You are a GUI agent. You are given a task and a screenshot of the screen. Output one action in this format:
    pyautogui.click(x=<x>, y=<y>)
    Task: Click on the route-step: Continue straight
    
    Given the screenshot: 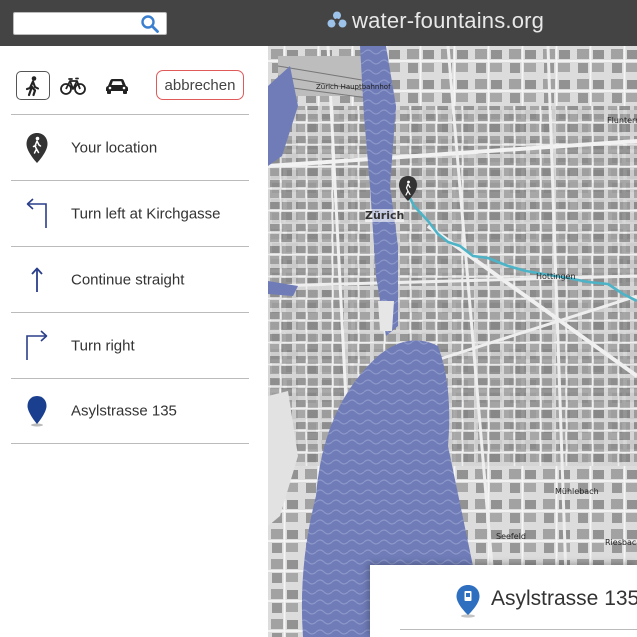 What is the action you would take?
    pyautogui.click(x=130, y=279)
    